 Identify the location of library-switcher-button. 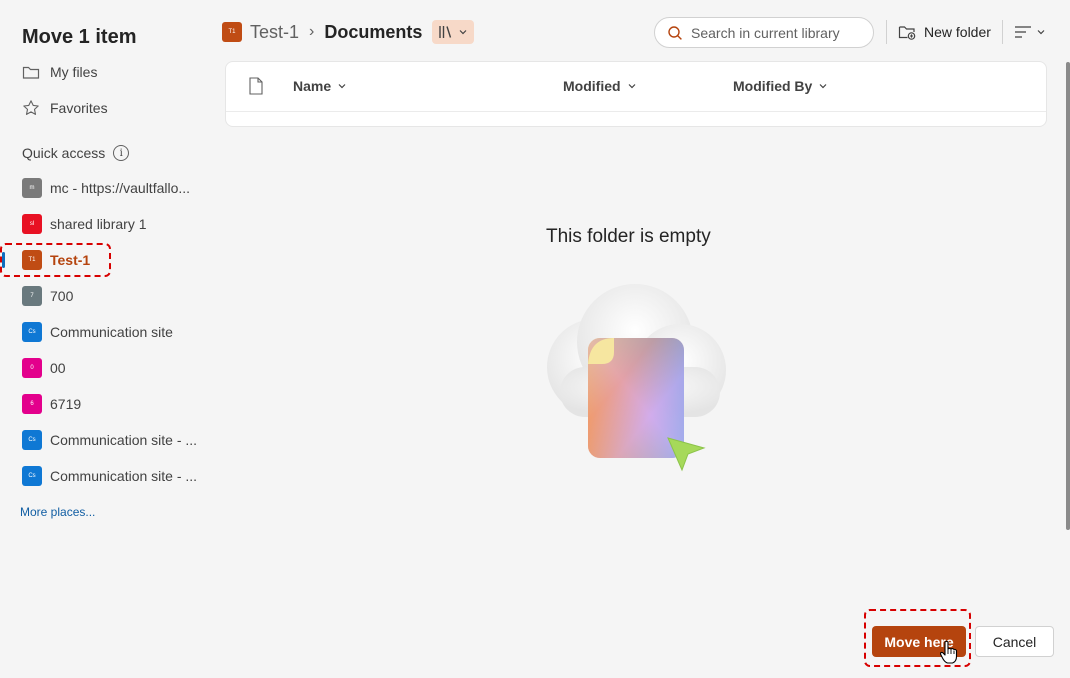
(453, 32).